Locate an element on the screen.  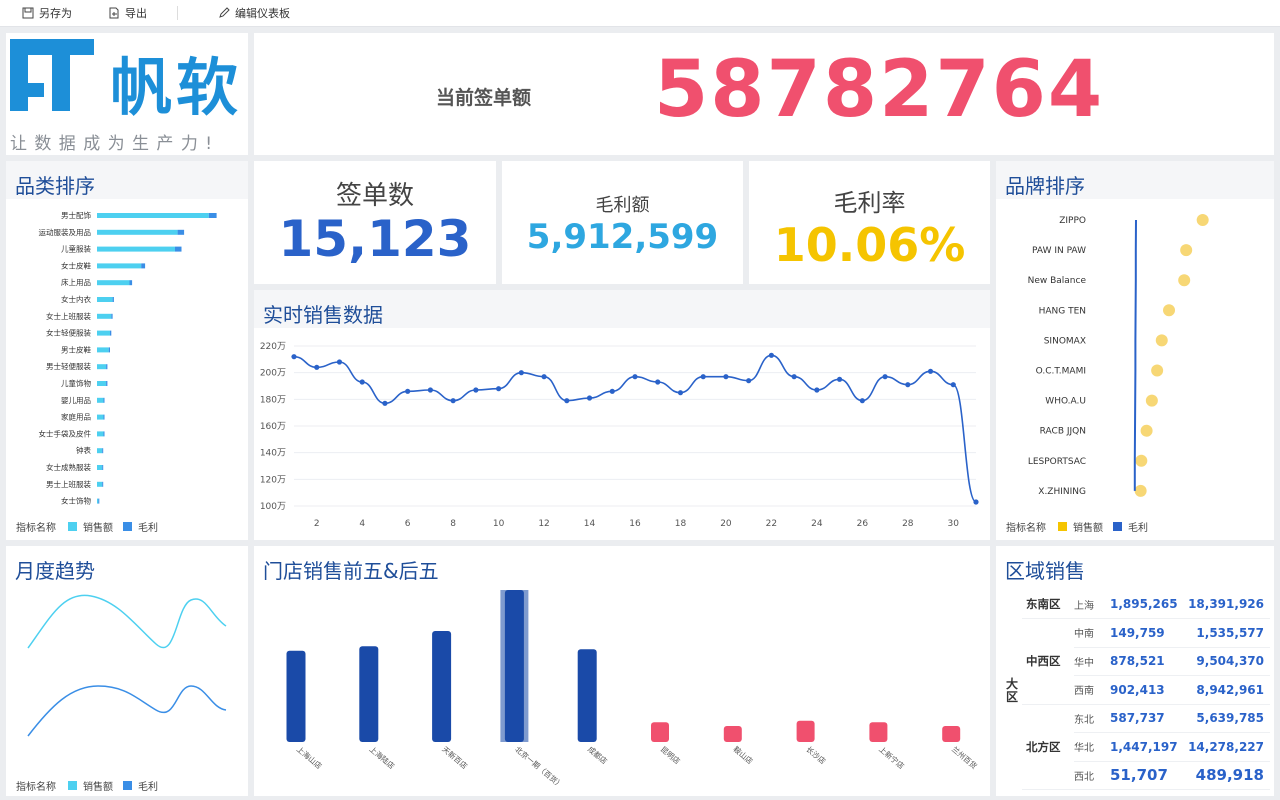
category-label: 女士内衣 is located at coordinates (76, 299).